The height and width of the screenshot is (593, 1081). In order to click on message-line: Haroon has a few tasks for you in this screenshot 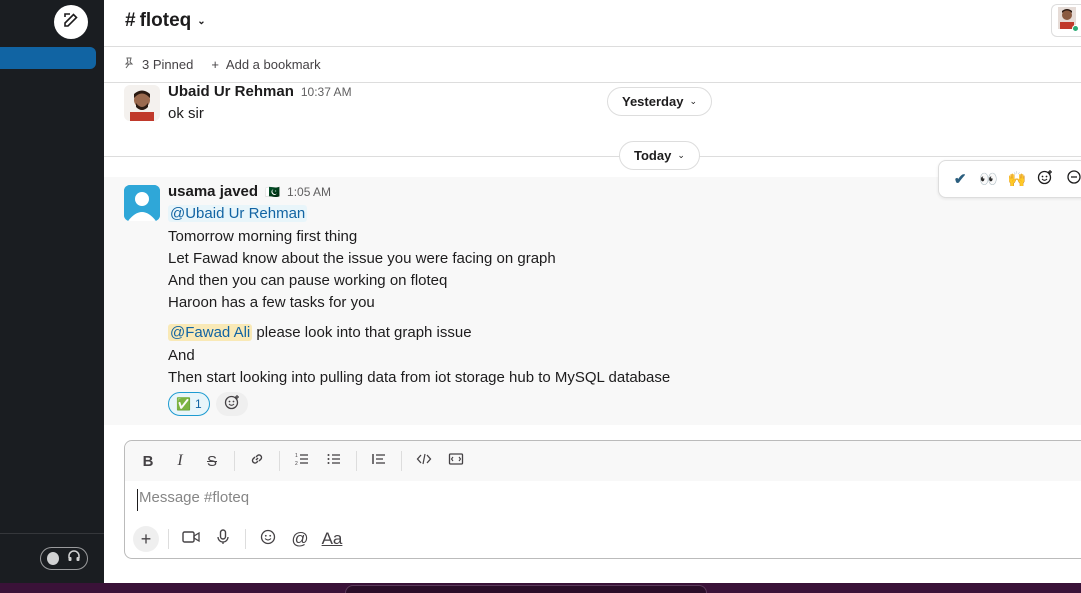, I will do `click(271, 302)`.